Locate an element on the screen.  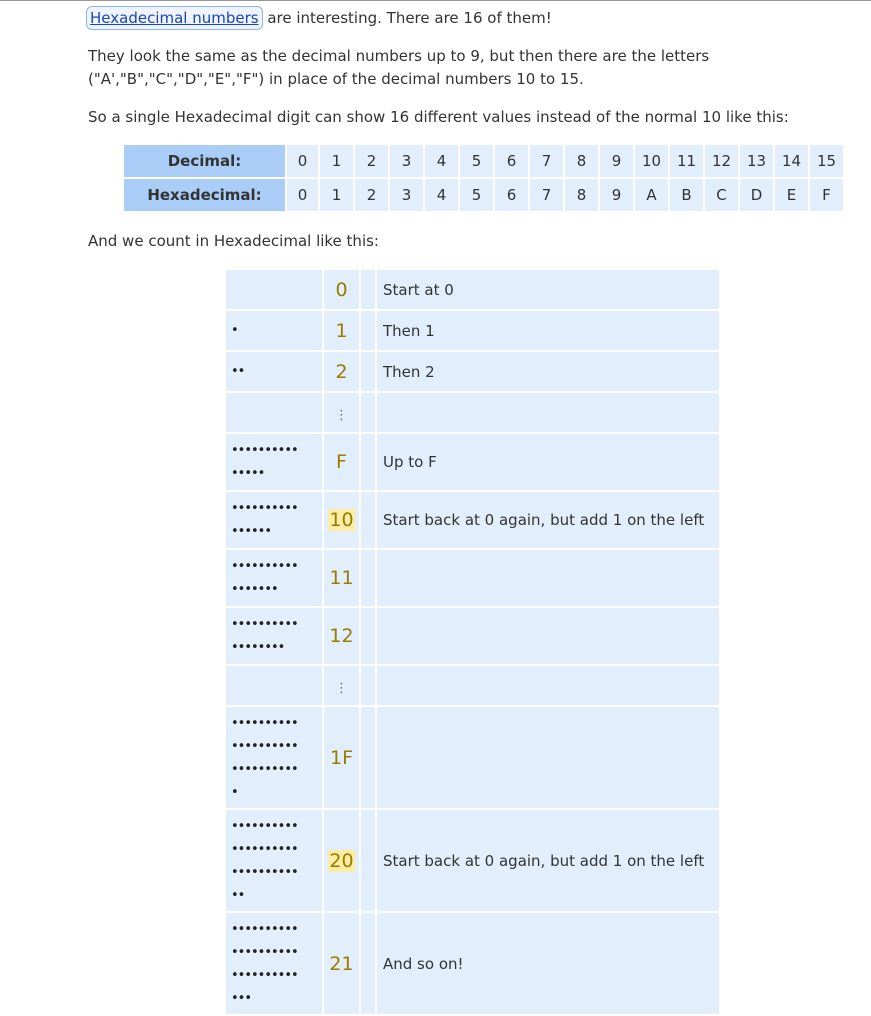
decimal-cell: 0 is located at coordinates (302, 161).